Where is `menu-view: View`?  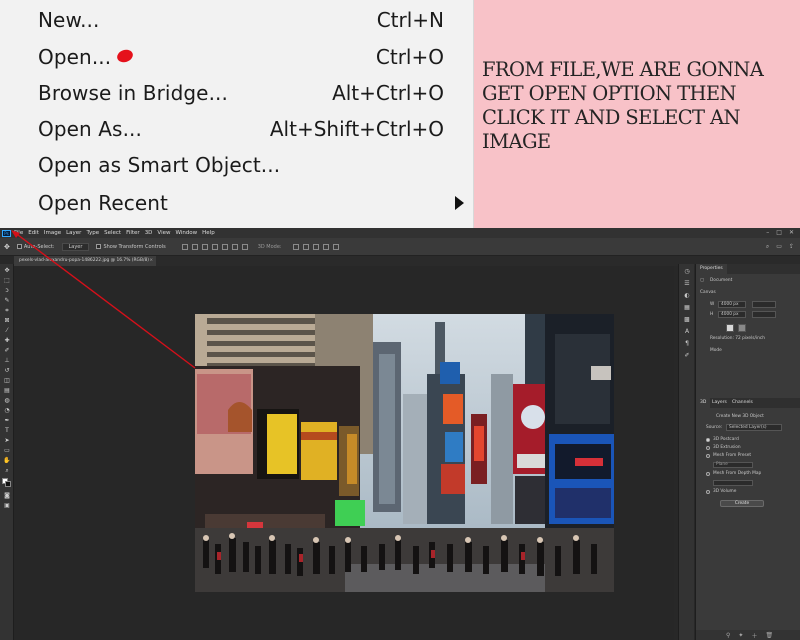
menu-view: View is located at coordinates (163, 233).